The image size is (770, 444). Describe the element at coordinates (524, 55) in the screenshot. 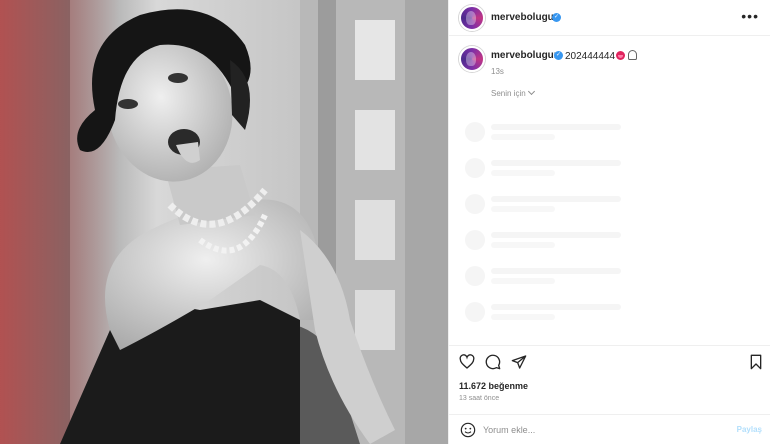

I see `caption-username: mervebolugur` at that location.